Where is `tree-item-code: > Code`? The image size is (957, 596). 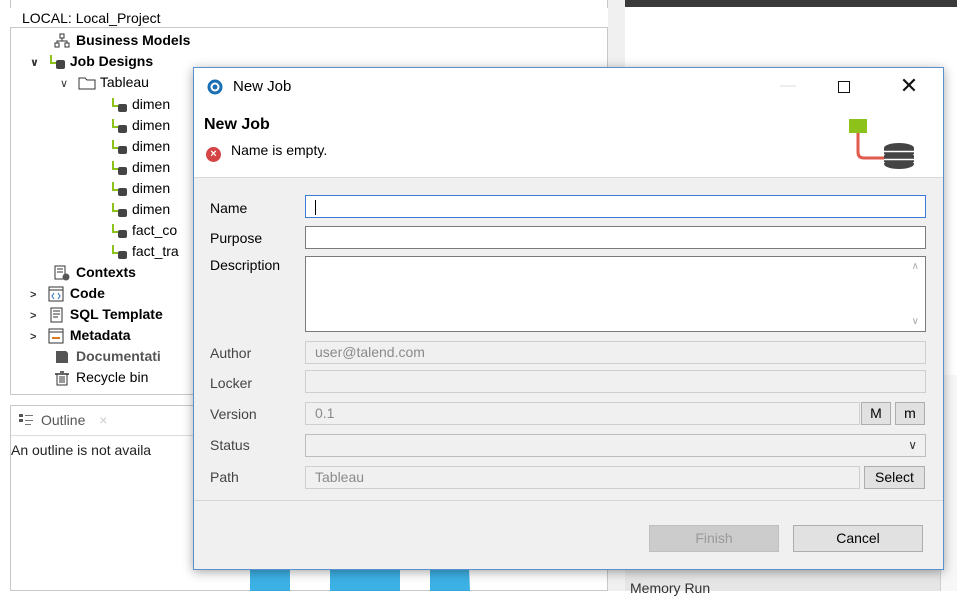
tree-item-code: > Code is located at coordinates (67, 293).